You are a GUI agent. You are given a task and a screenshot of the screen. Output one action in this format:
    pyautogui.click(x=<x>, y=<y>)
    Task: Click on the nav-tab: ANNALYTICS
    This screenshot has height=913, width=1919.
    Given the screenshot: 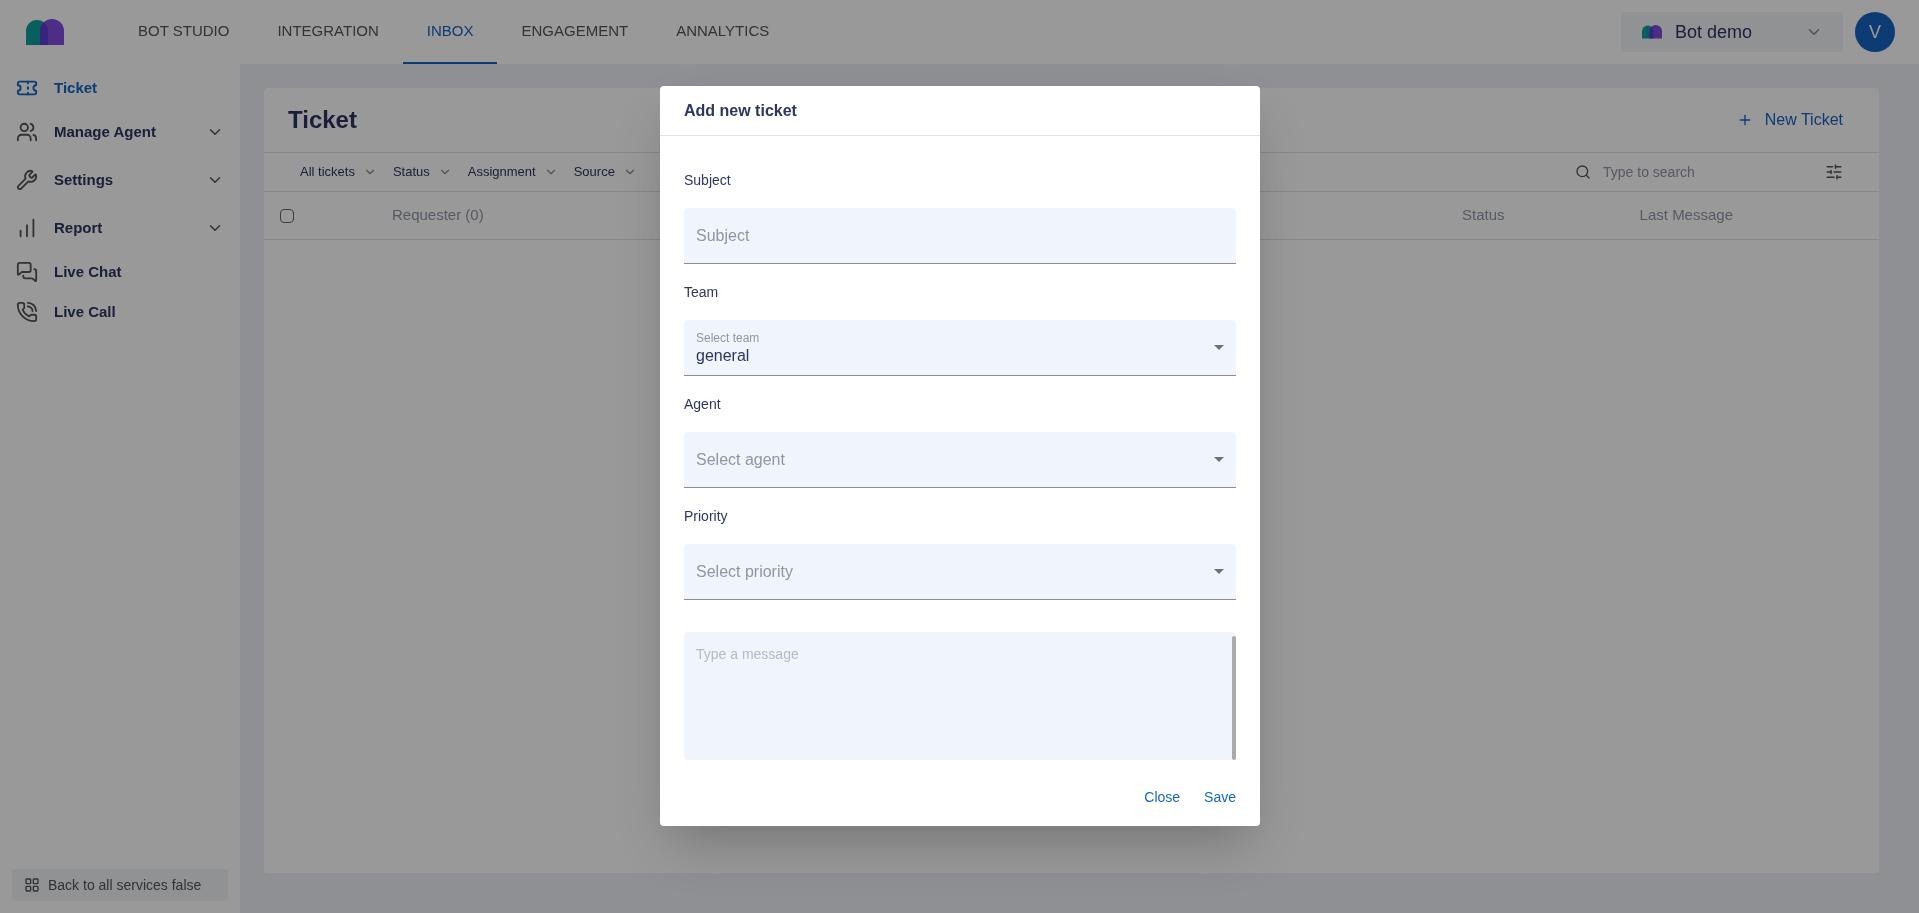 What is the action you would take?
    pyautogui.click(x=723, y=32)
    